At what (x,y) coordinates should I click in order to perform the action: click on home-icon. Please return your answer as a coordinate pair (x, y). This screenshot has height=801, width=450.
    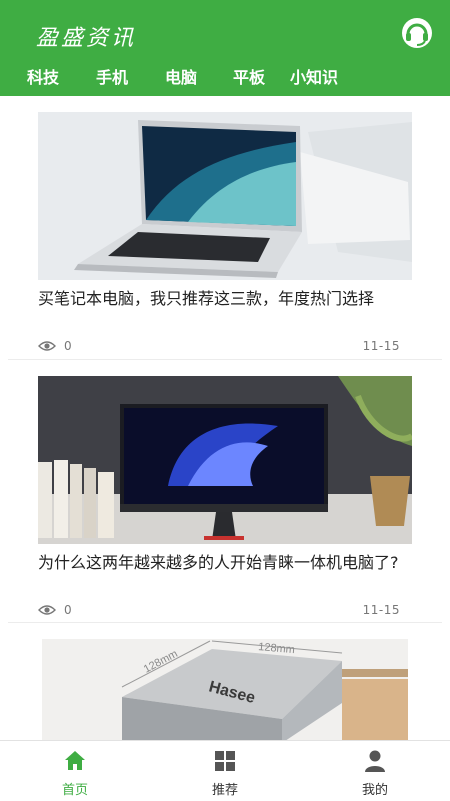
    Looking at the image, I should click on (75, 760).